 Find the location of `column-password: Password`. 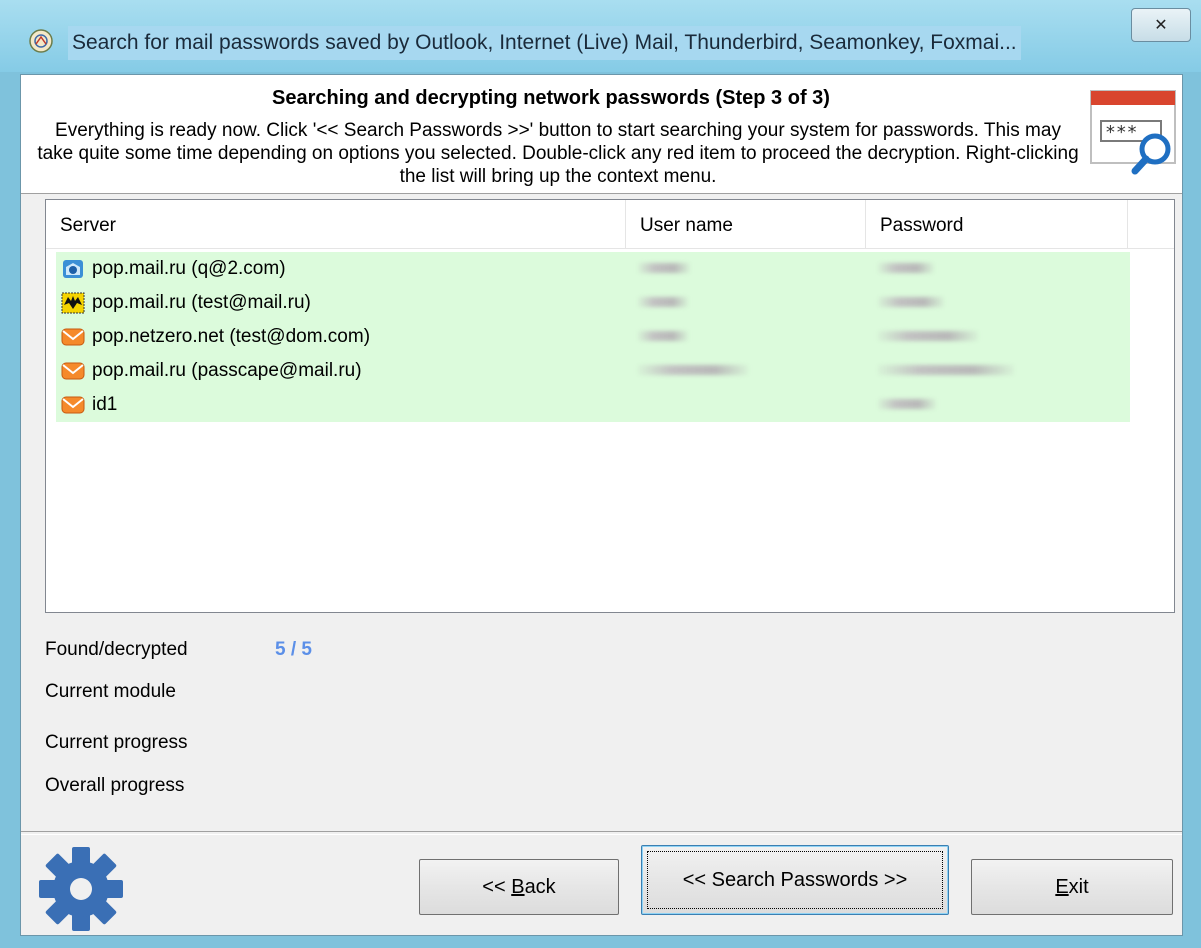

column-password: Password is located at coordinates (997, 224).